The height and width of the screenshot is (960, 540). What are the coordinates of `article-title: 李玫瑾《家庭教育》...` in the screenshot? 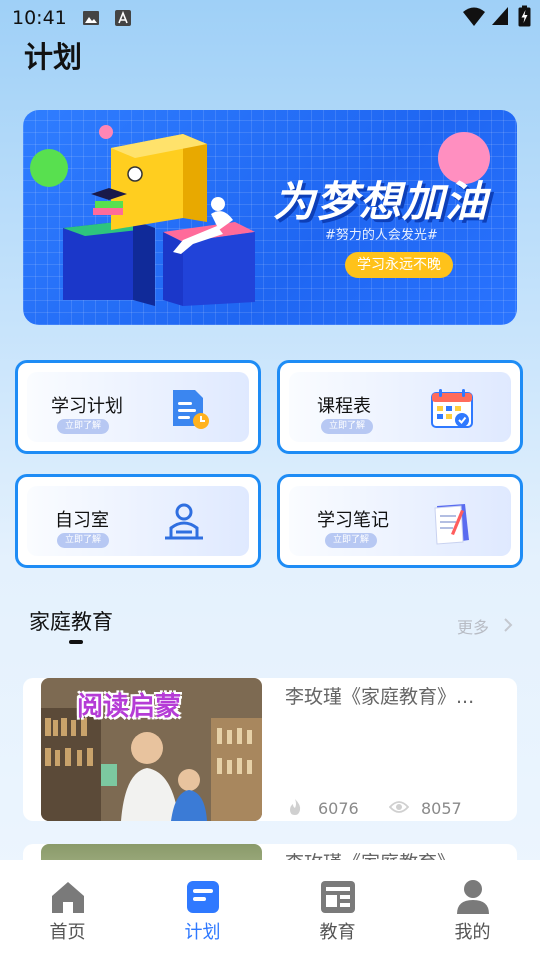 It's located at (380, 697).